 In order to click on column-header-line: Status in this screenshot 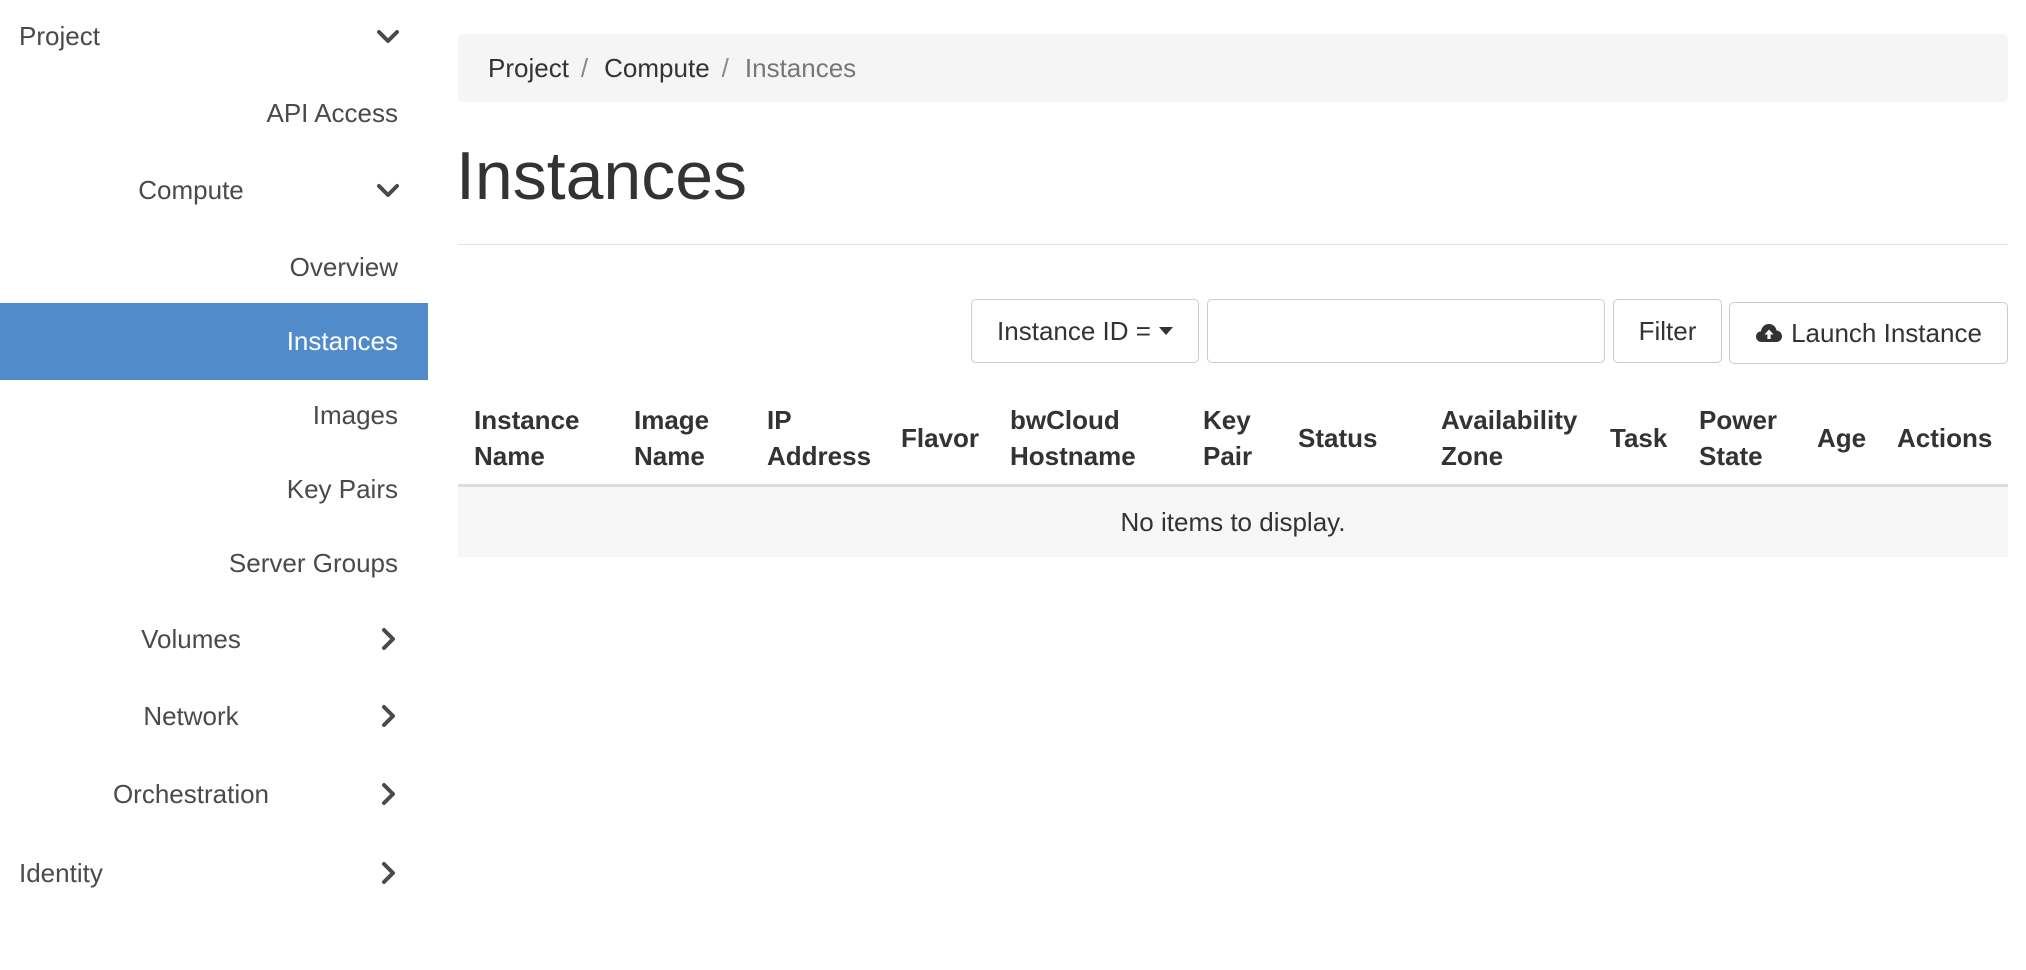, I will do `click(1338, 438)`.